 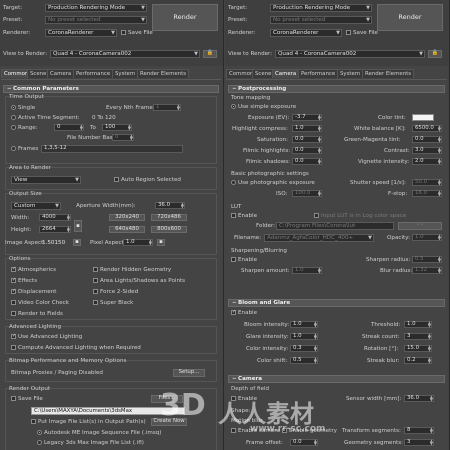 What do you see at coordinates (78, 226) in the screenshot?
I see `lock-aspect-button: ▪` at bounding box center [78, 226].